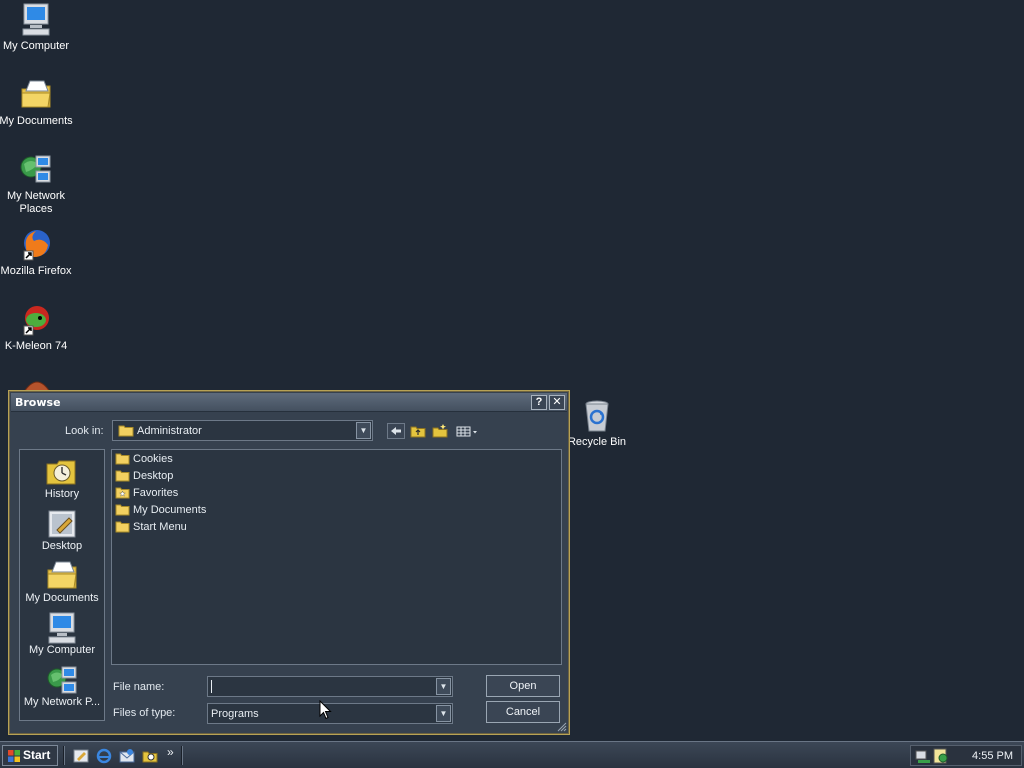  Describe the element at coordinates (557, 402) in the screenshot. I see `close-button: ✕` at that location.